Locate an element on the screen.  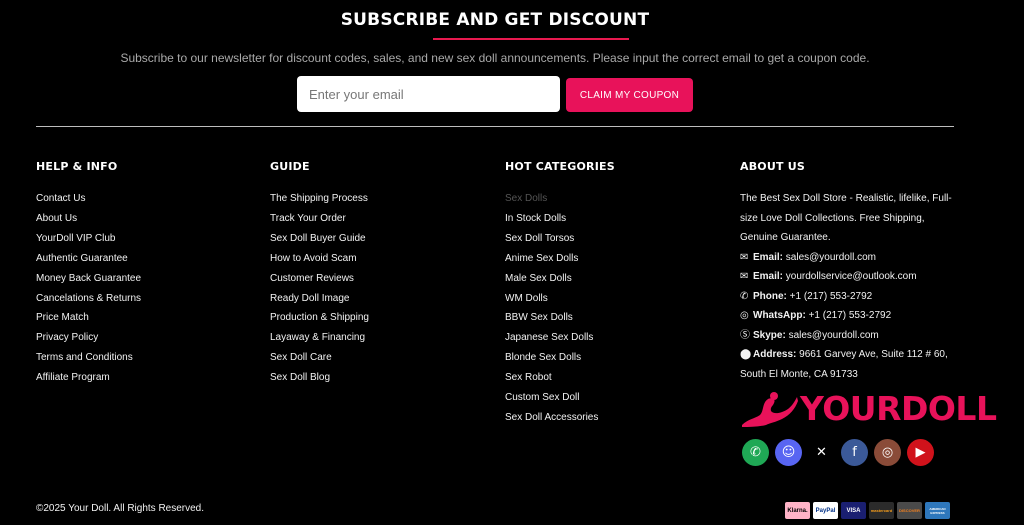
whatsapp-icon: ◎ is located at coordinates (744, 315).